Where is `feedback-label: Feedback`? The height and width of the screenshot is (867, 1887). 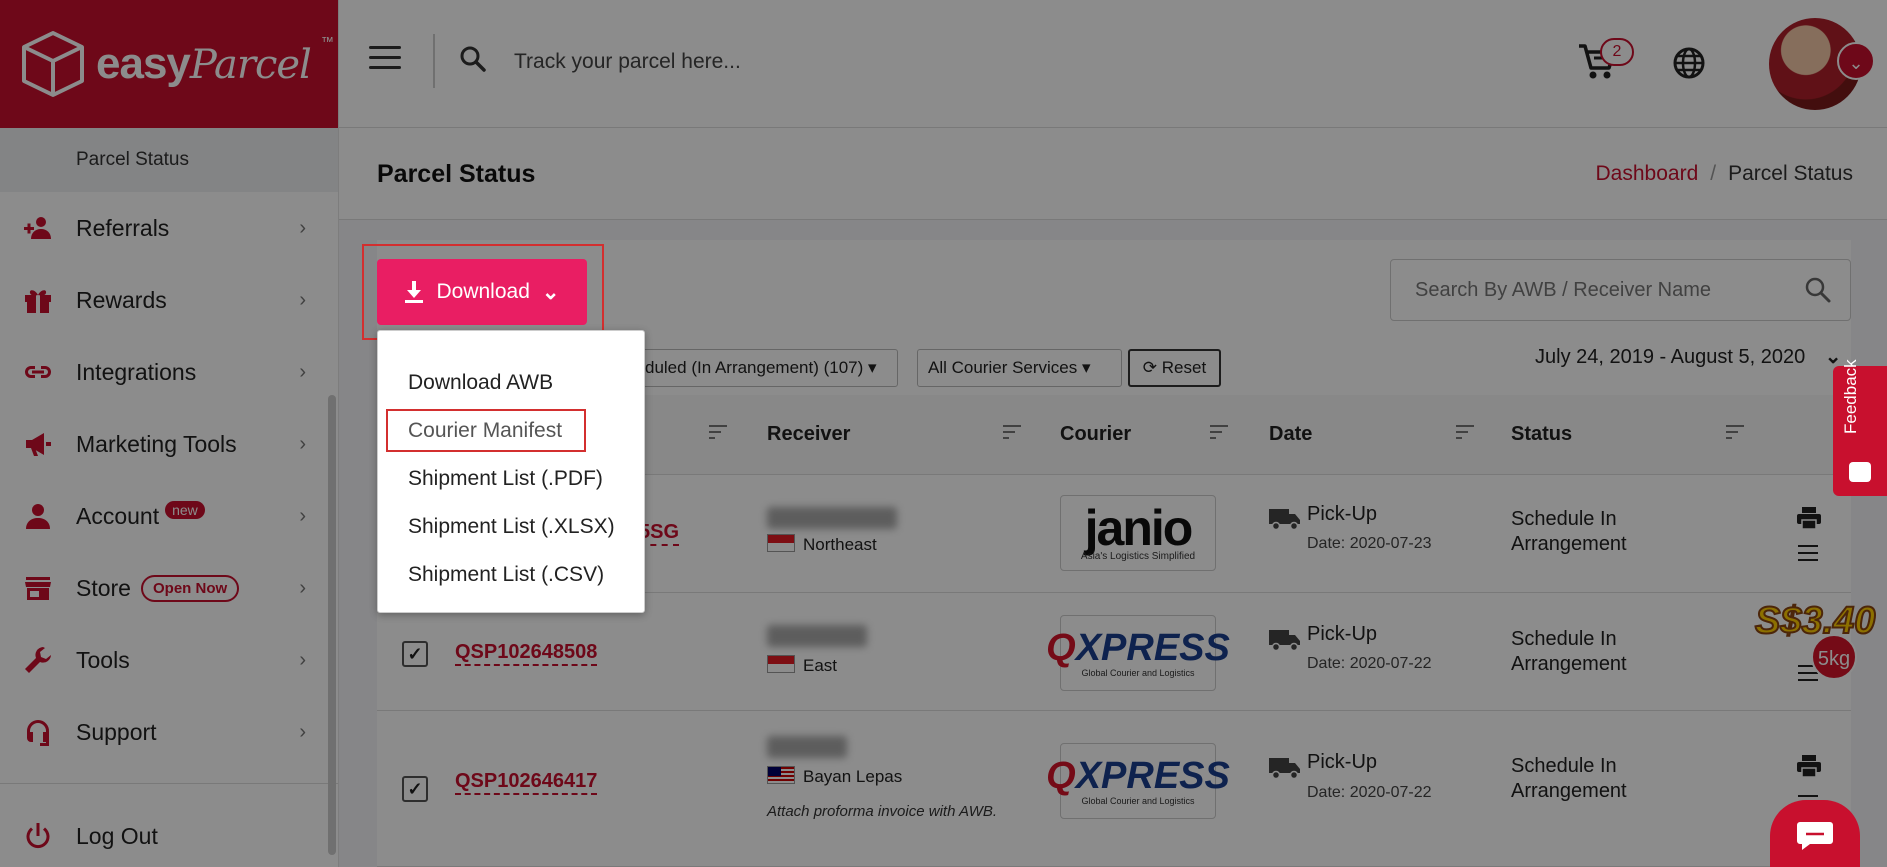 feedback-label: Feedback is located at coordinates (1850, 396).